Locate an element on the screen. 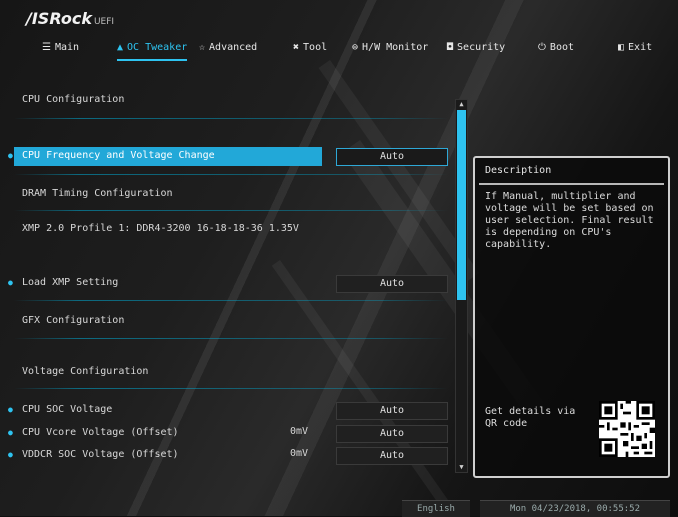 This screenshot has width=678, height=517. tab-tool: ✖ Tool is located at coordinates (310, 48).